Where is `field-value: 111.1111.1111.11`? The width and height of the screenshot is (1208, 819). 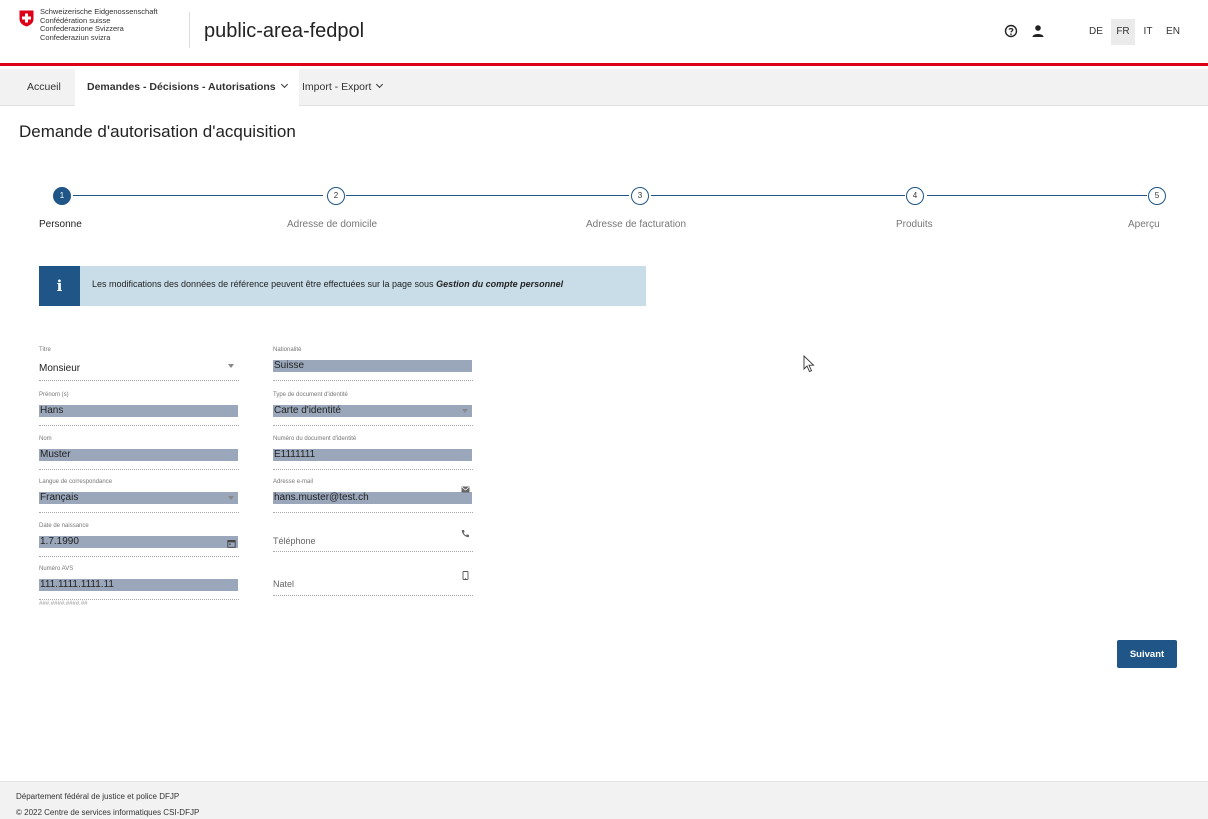 field-value: 111.1111.1111.11 is located at coordinates (138, 585).